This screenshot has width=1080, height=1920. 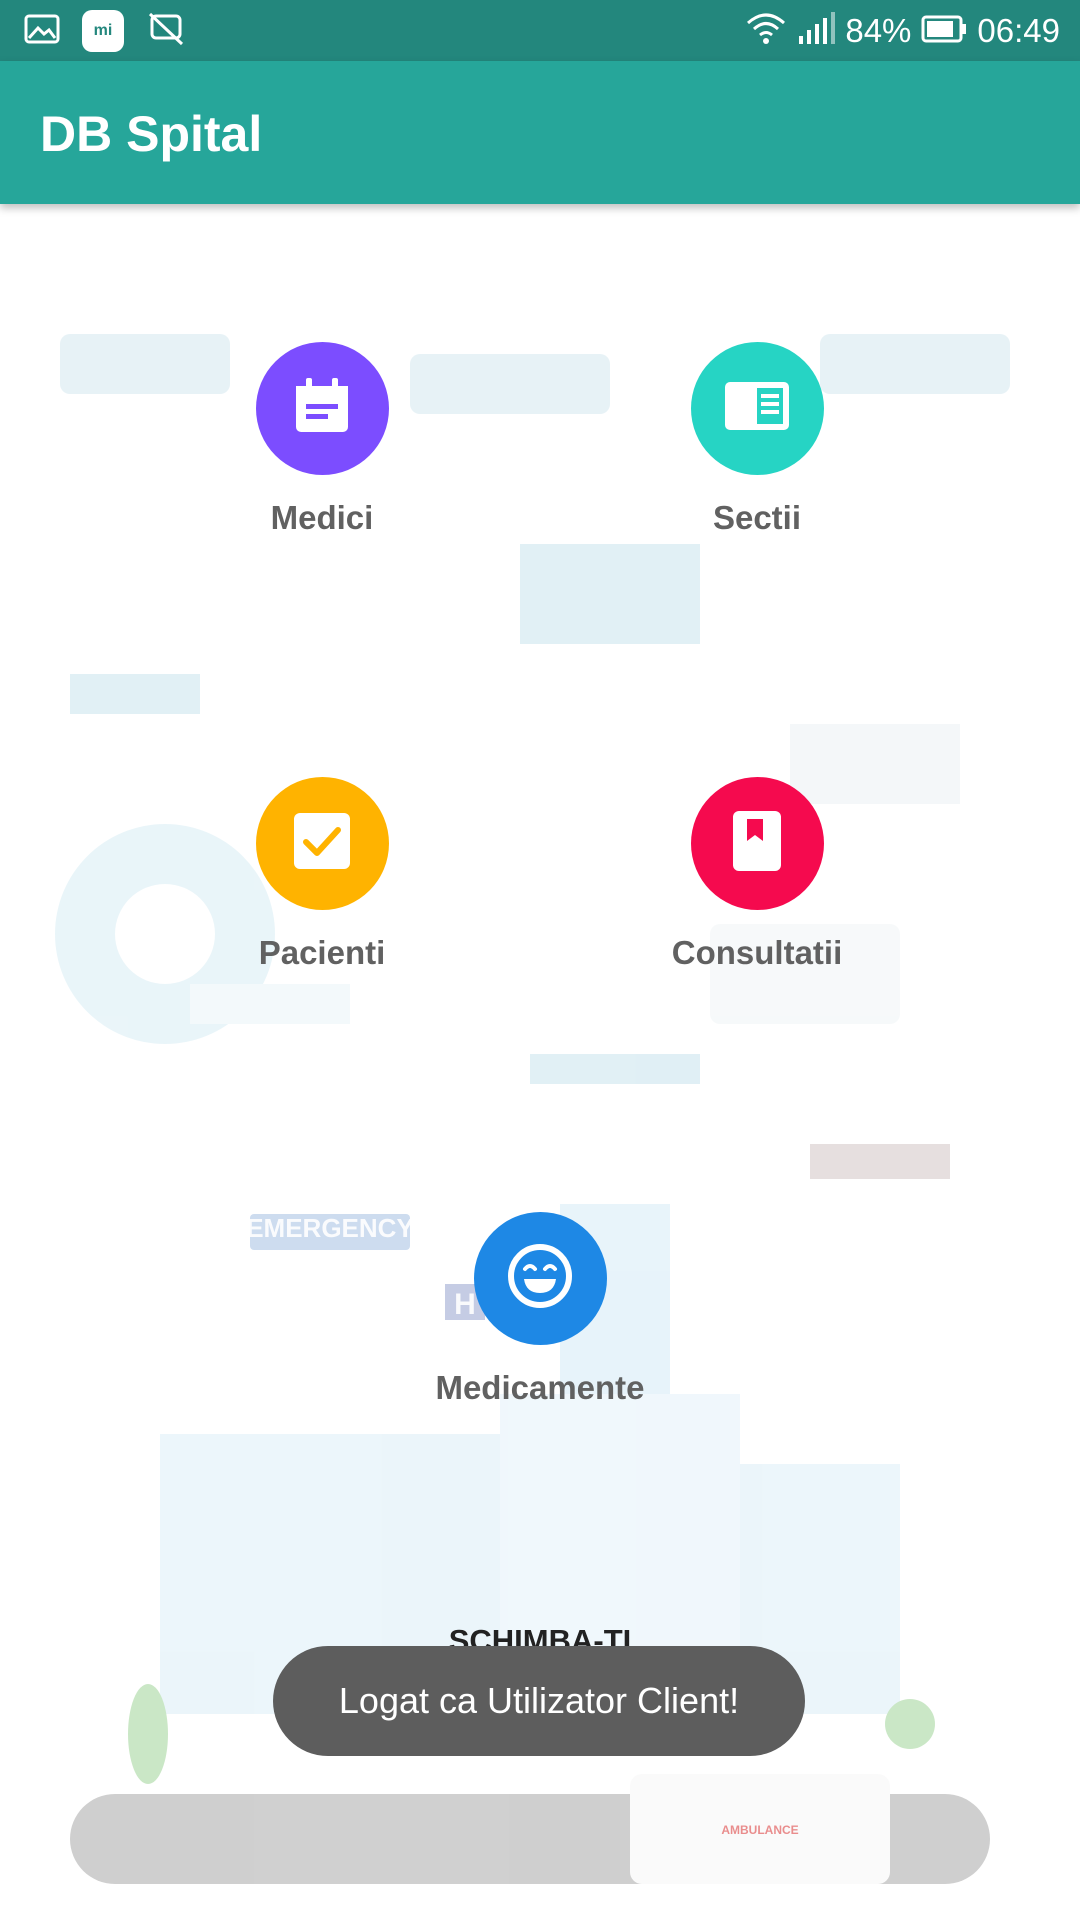 What do you see at coordinates (540, 132) in the screenshot?
I see `app-bar: DB Spital` at bounding box center [540, 132].